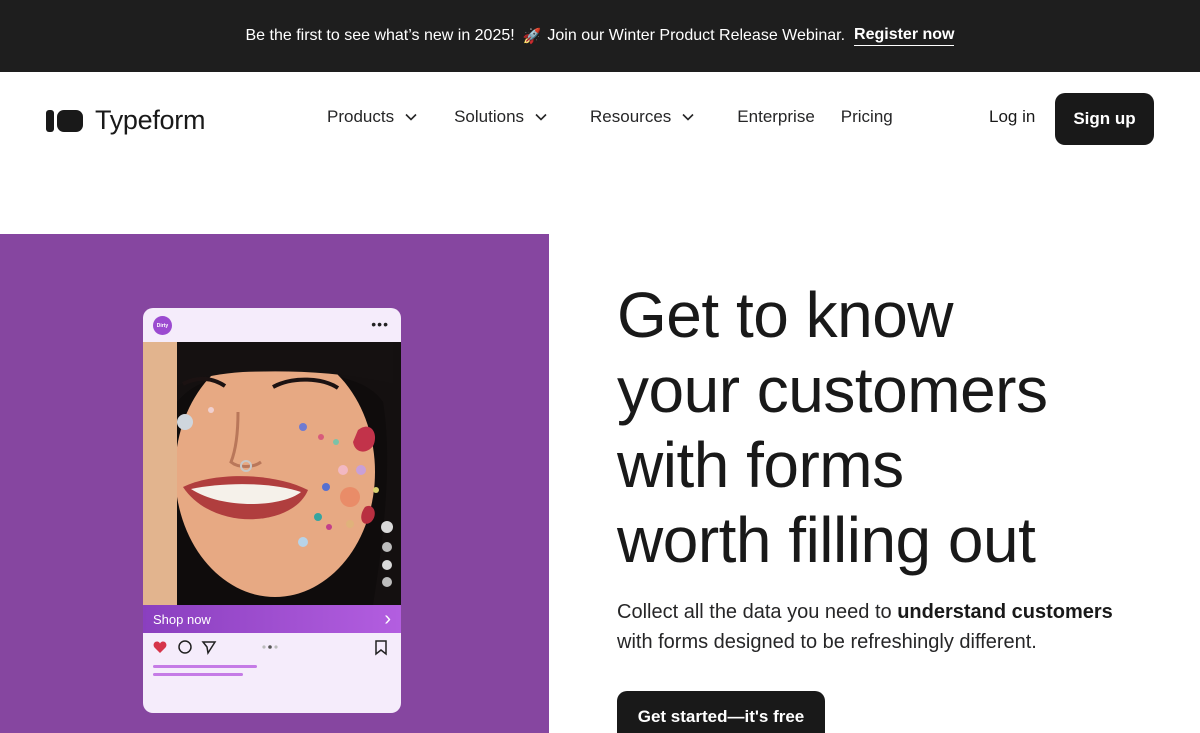 This screenshot has height=733, width=1200. What do you see at coordinates (721, 712) in the screenshot?
I see `get-started-button: Get started—it's free` at bounding box center [721, 712].